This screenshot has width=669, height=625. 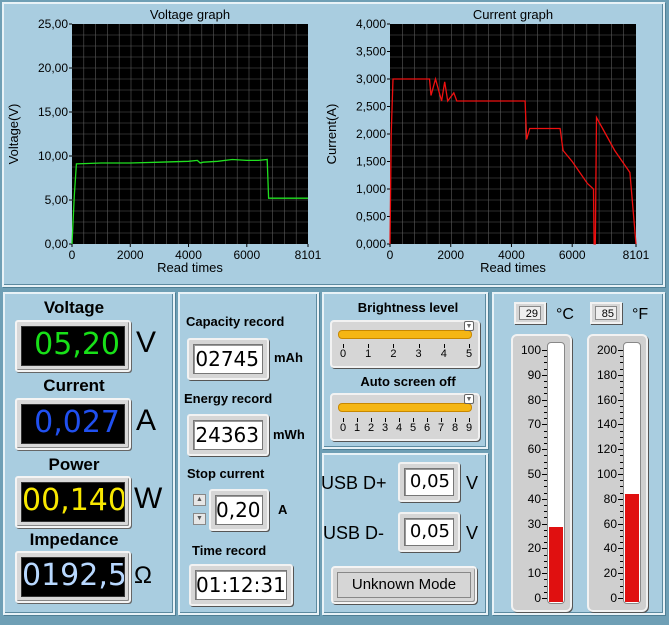 I want to click on current-x-tick-label: 6000, so click(x=572, y=255).